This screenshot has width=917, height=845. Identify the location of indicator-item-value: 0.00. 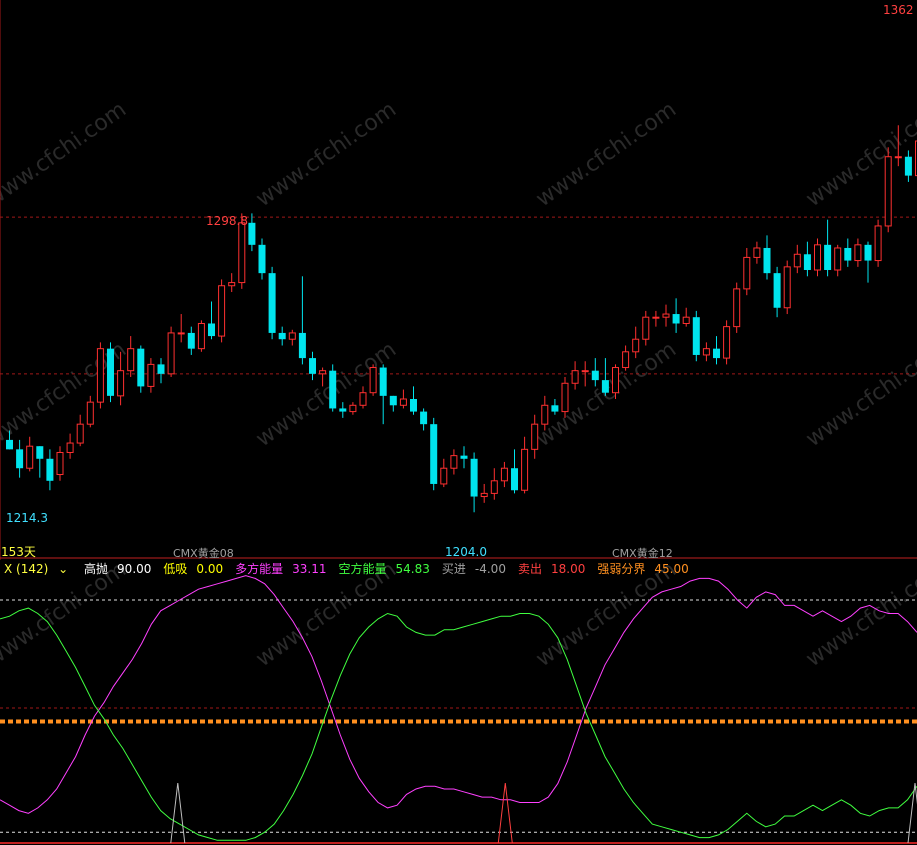
(210, 569).